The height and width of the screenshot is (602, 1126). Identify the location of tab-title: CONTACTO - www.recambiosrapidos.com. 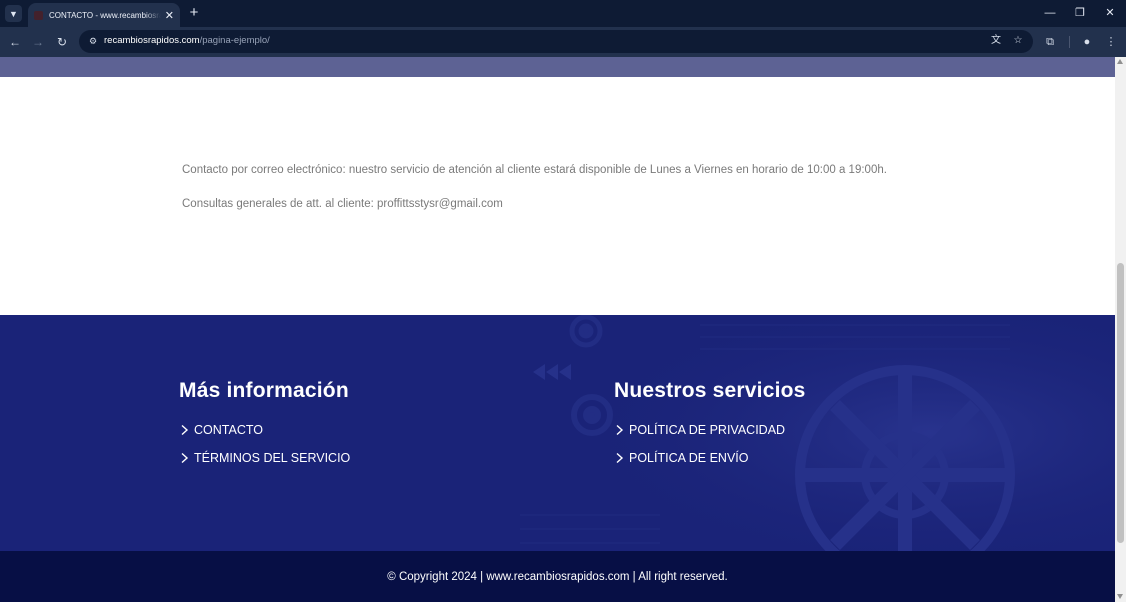
(105, 15).